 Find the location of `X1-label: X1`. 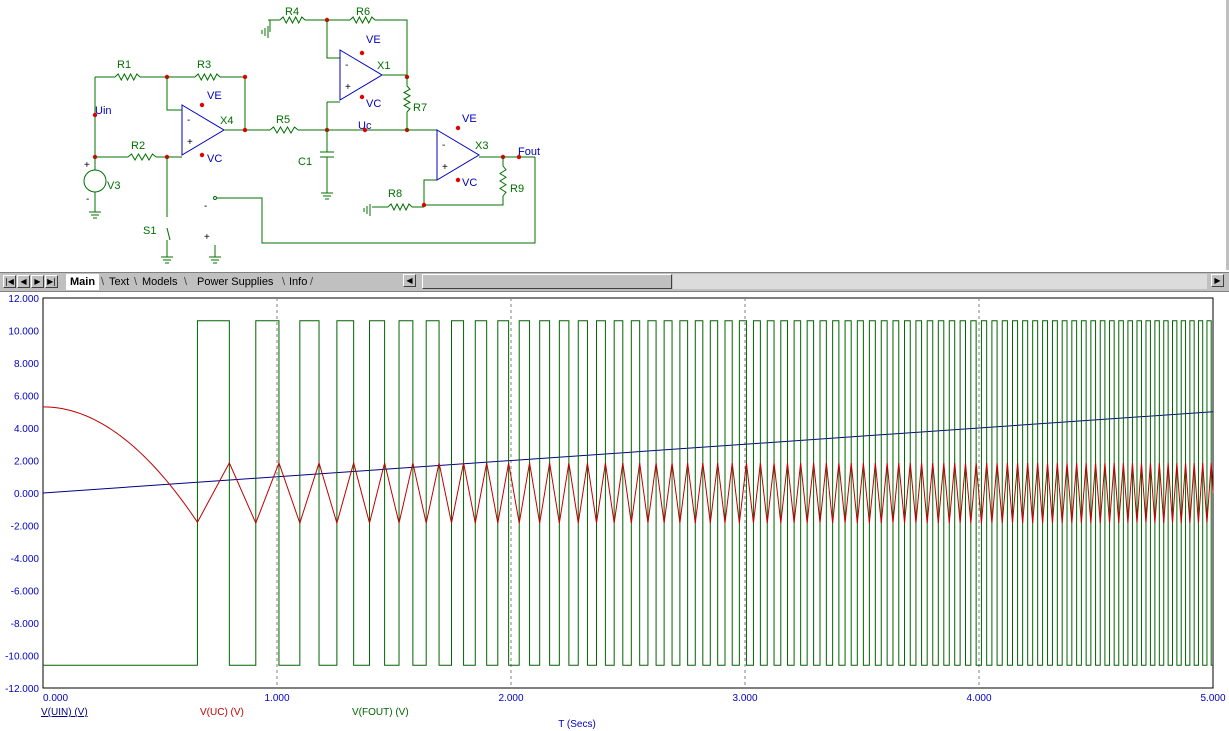

X1-label: X1 is located at coordinates (383, 66).